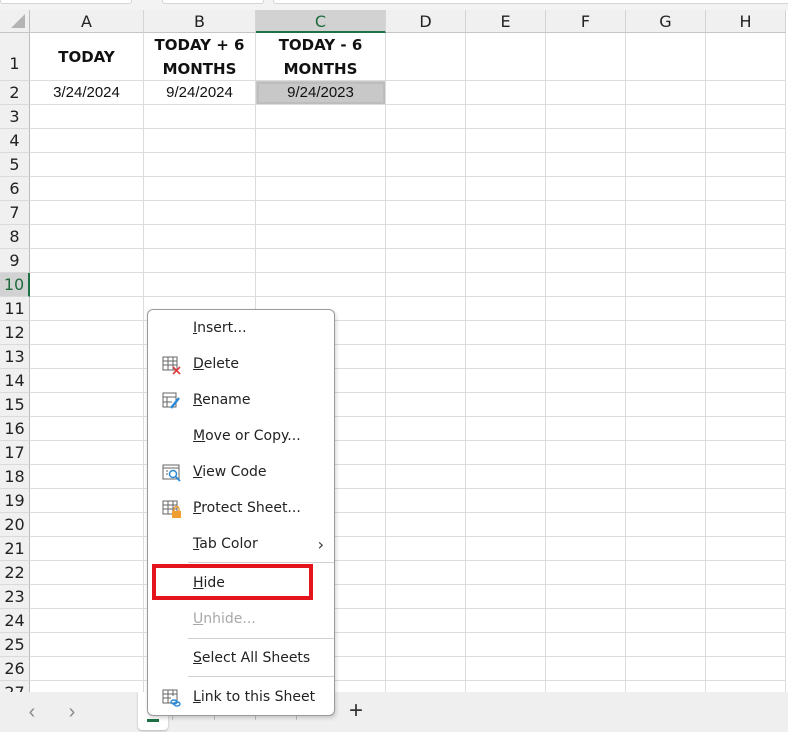  Describe the element at coordinates (426, 285) in the screenshot. I see `cell-d10` at that location.